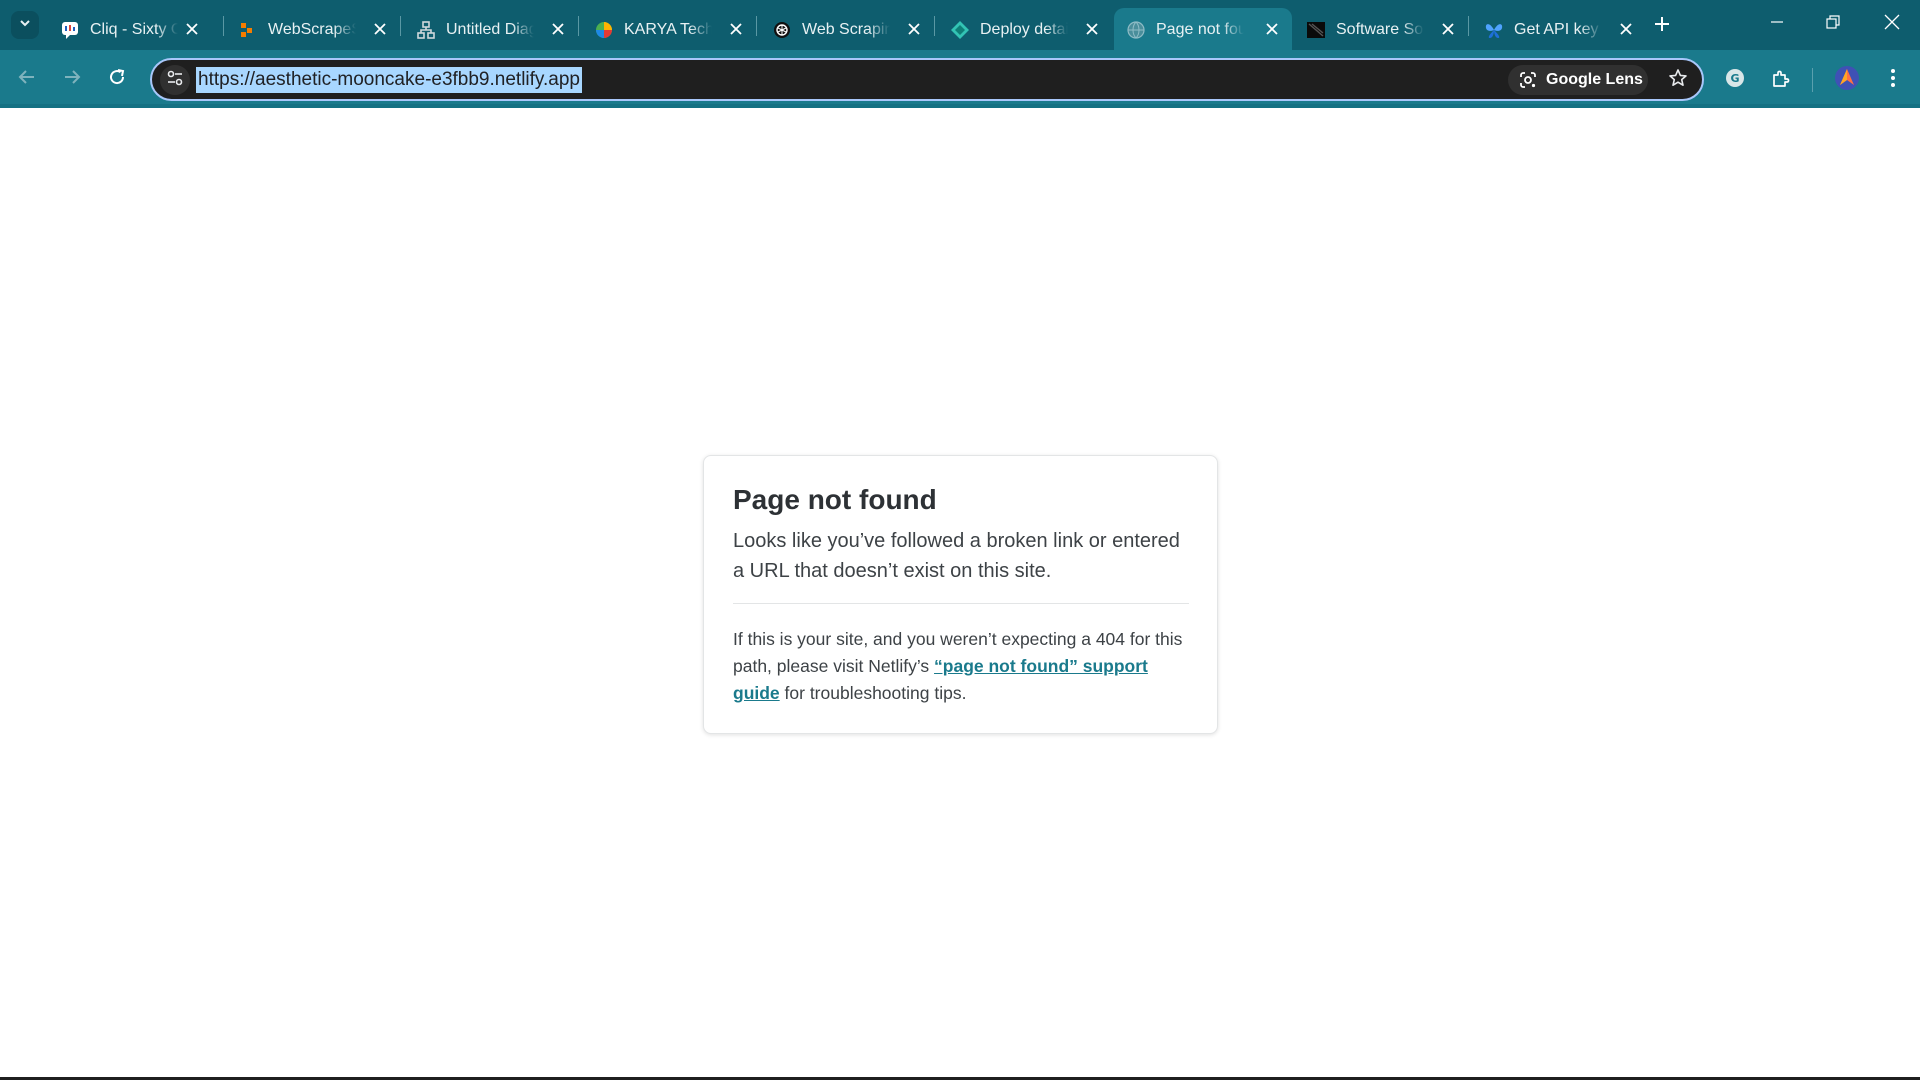 This screenshot has width=1920, height=1080. I want to click on tab-cliq: Cliq - Sixty One, so click(130, 29).